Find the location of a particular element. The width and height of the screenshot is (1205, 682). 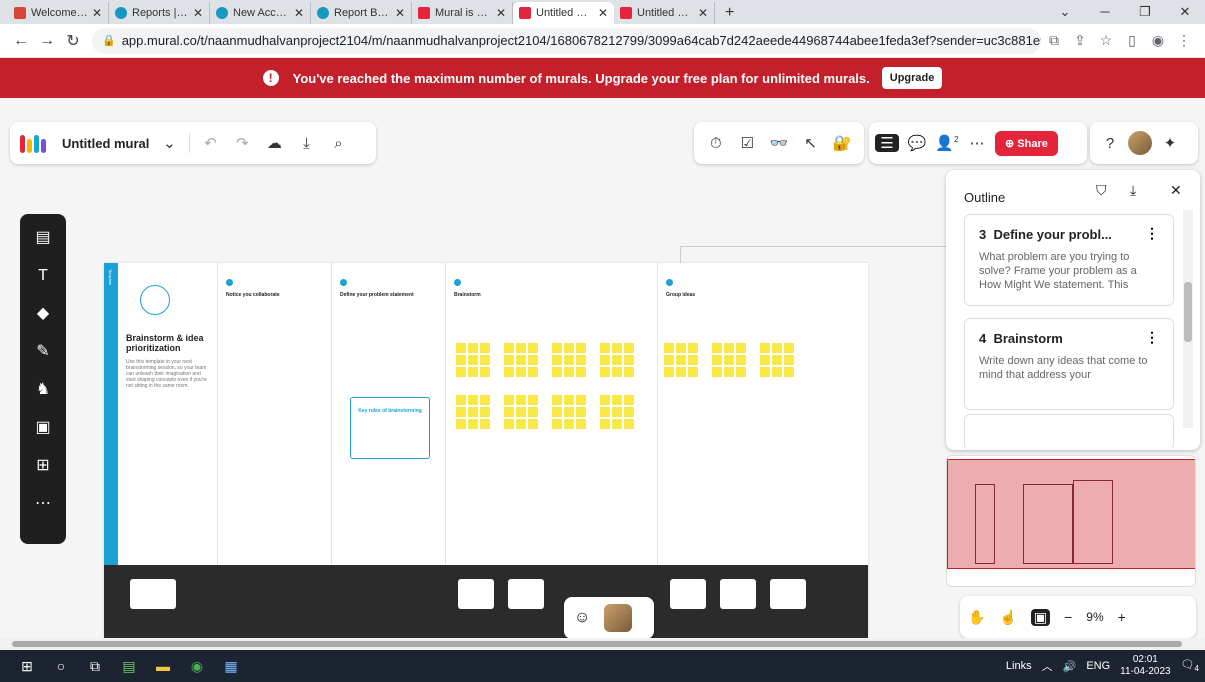

browser-menu-icon: ⋮ is located at coordinates (1184, 40).